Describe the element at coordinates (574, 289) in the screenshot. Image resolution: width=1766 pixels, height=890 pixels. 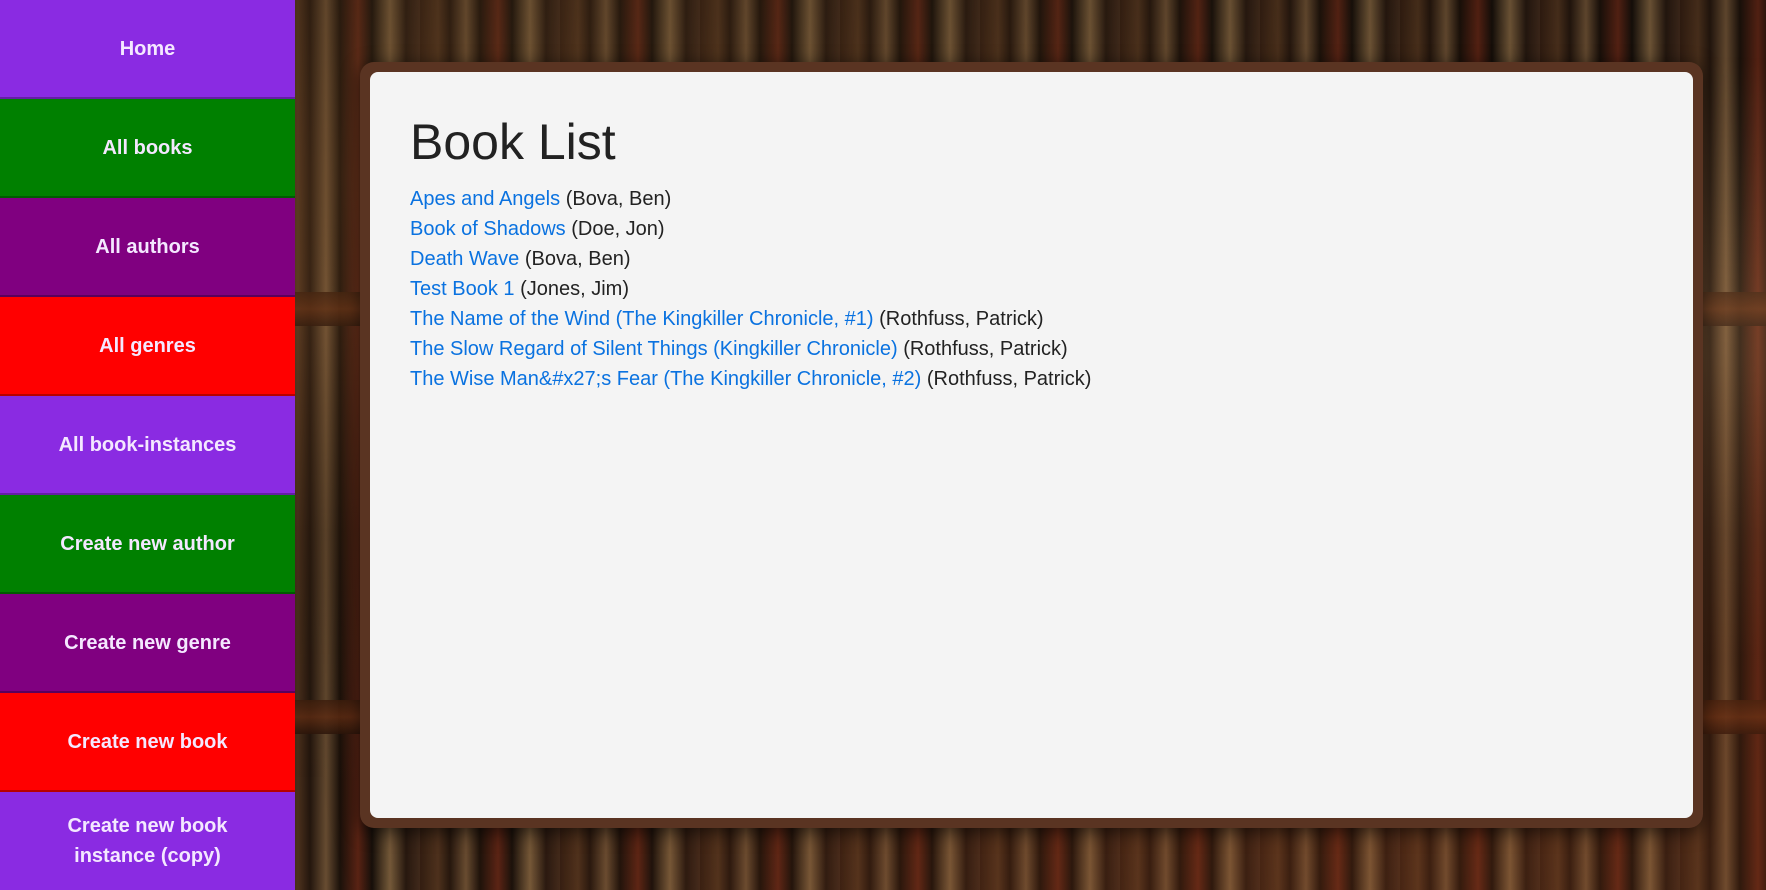
I see `book-author: (Jones, Jim)` at that location.